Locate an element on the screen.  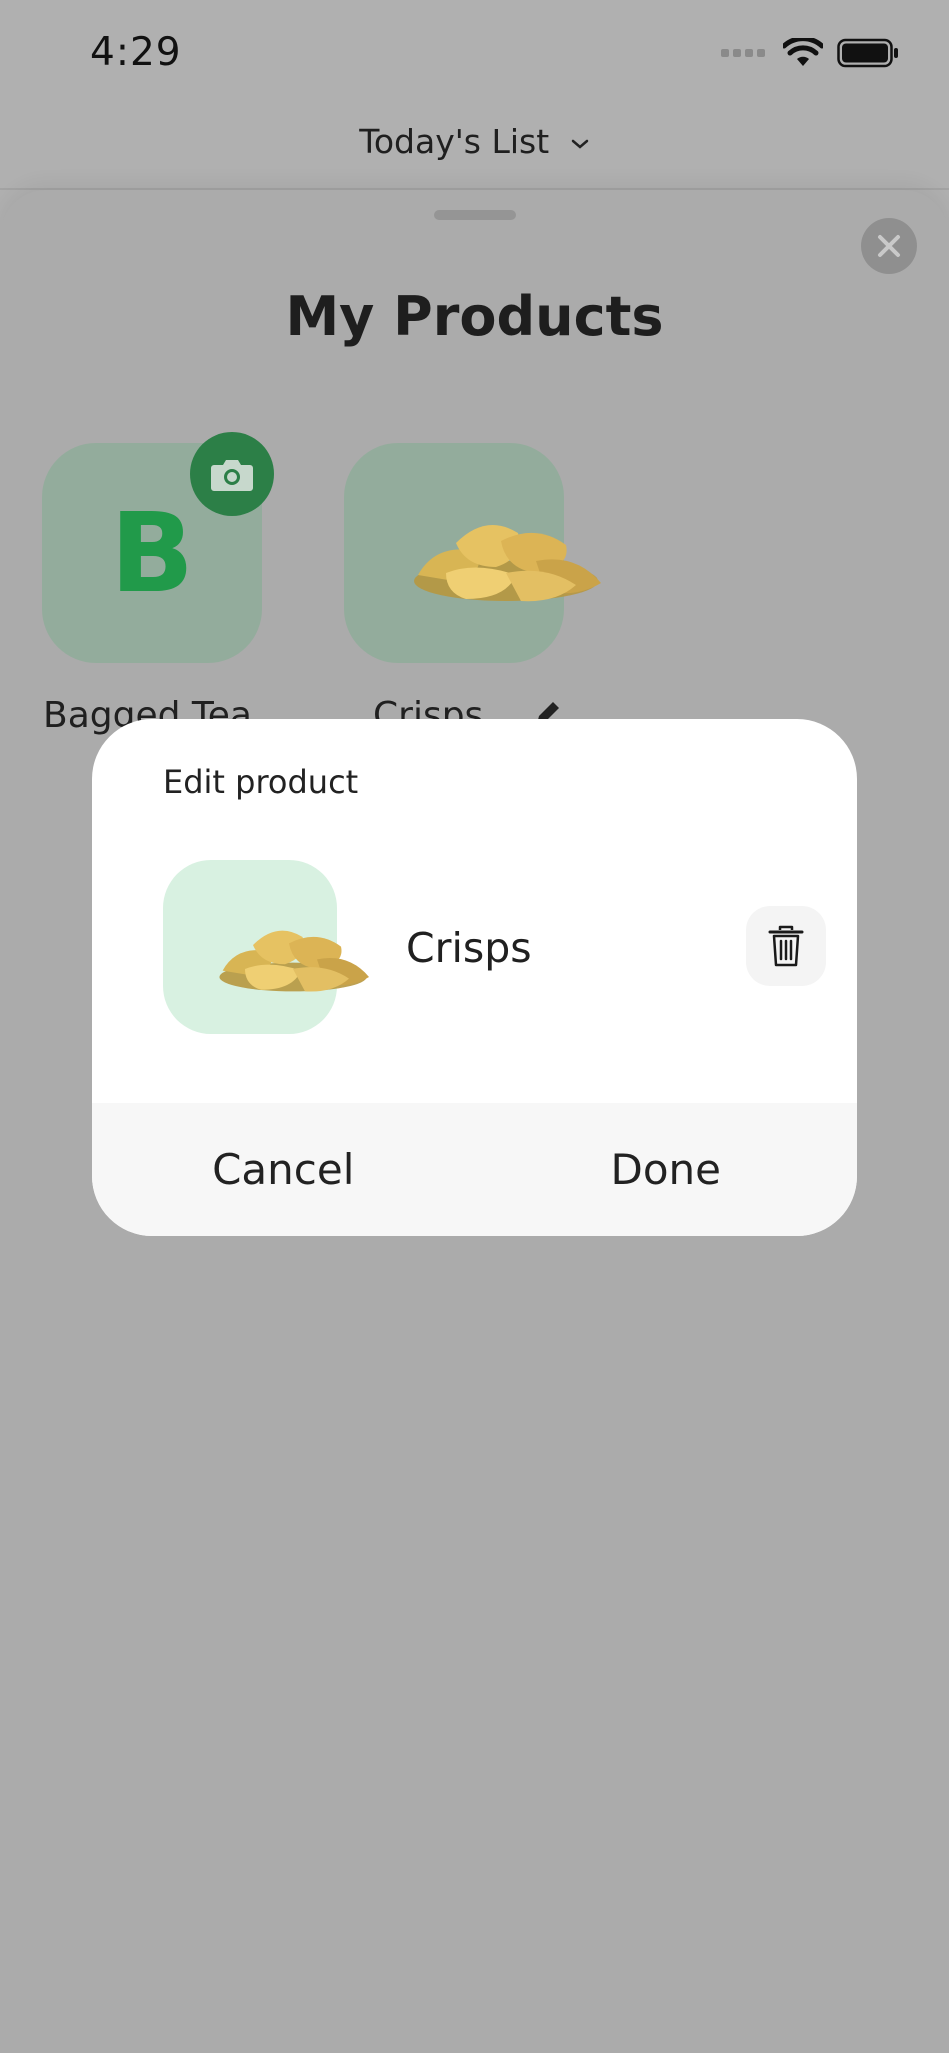
delete-product-button is located at coordinates (786, 946).